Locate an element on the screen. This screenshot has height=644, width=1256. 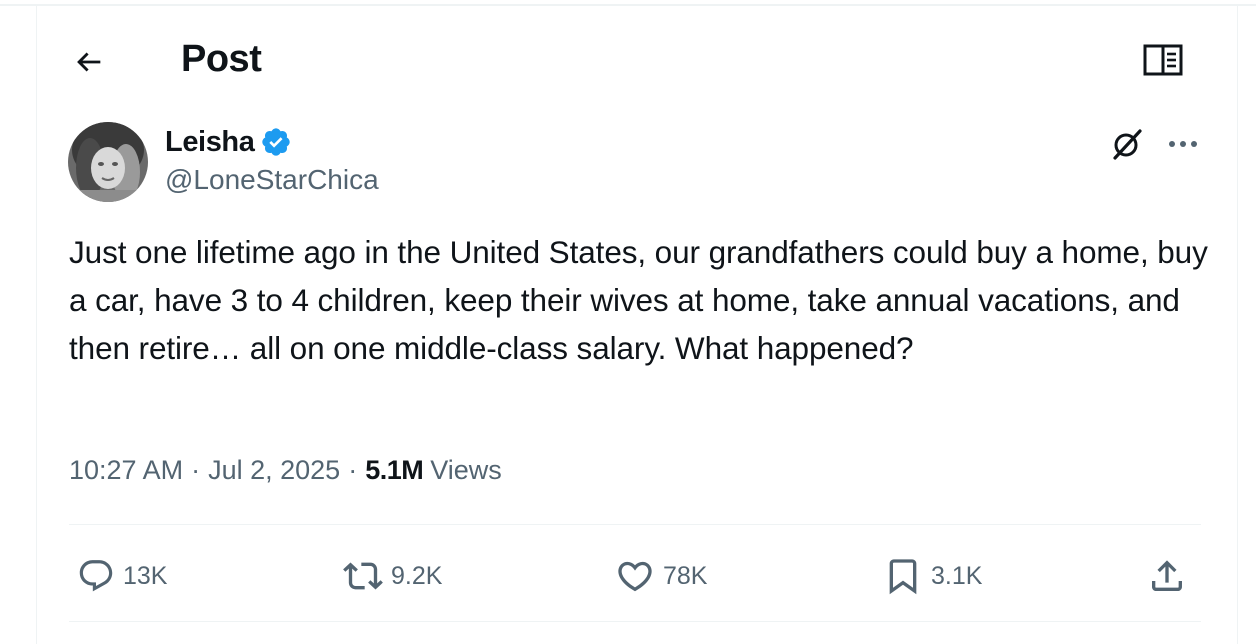
verified-badge-icon is located at coordinates (276, 142).